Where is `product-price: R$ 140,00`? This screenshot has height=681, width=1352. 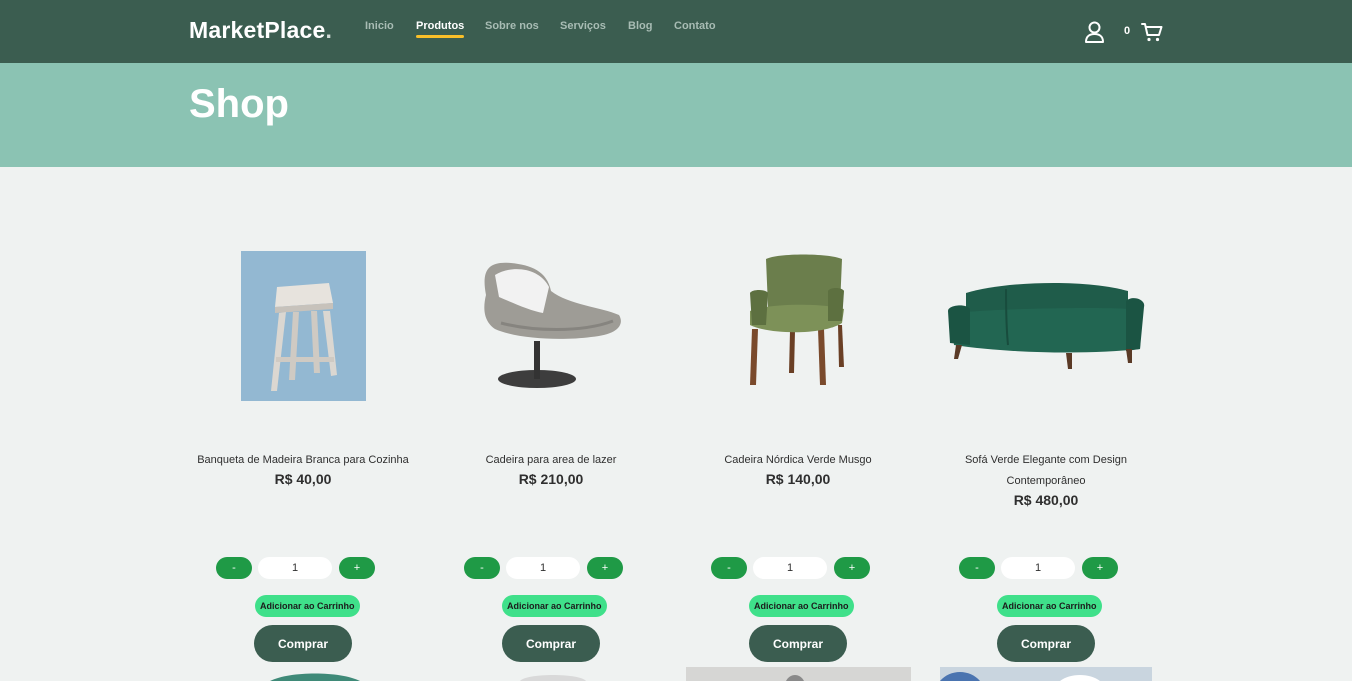
product-price: R$ 140,00 is located at coordinates (798, 479).